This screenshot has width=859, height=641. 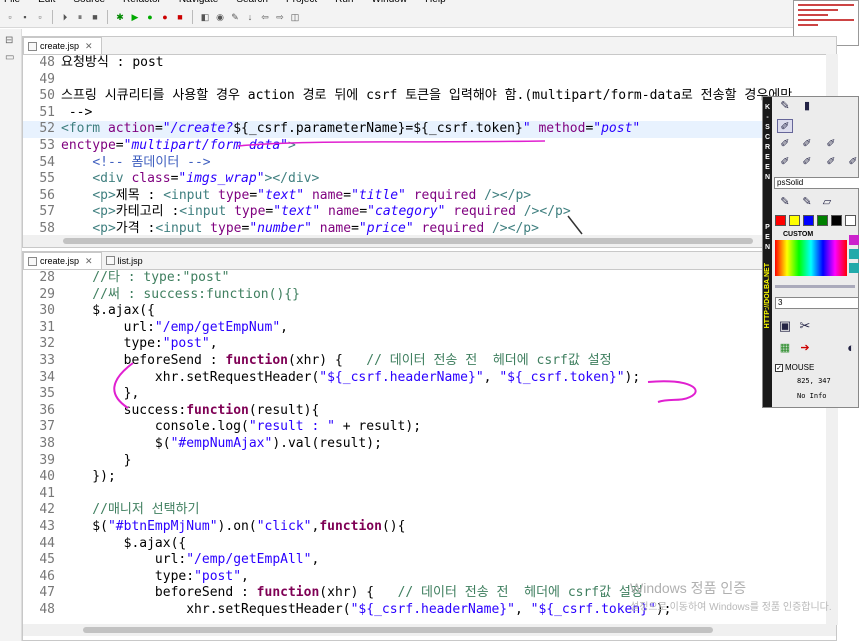 What do you see at coordinates (785, 126) in the screenshot?
I see `pen-tool-icon: ✐` at bounding box center [785, 126].